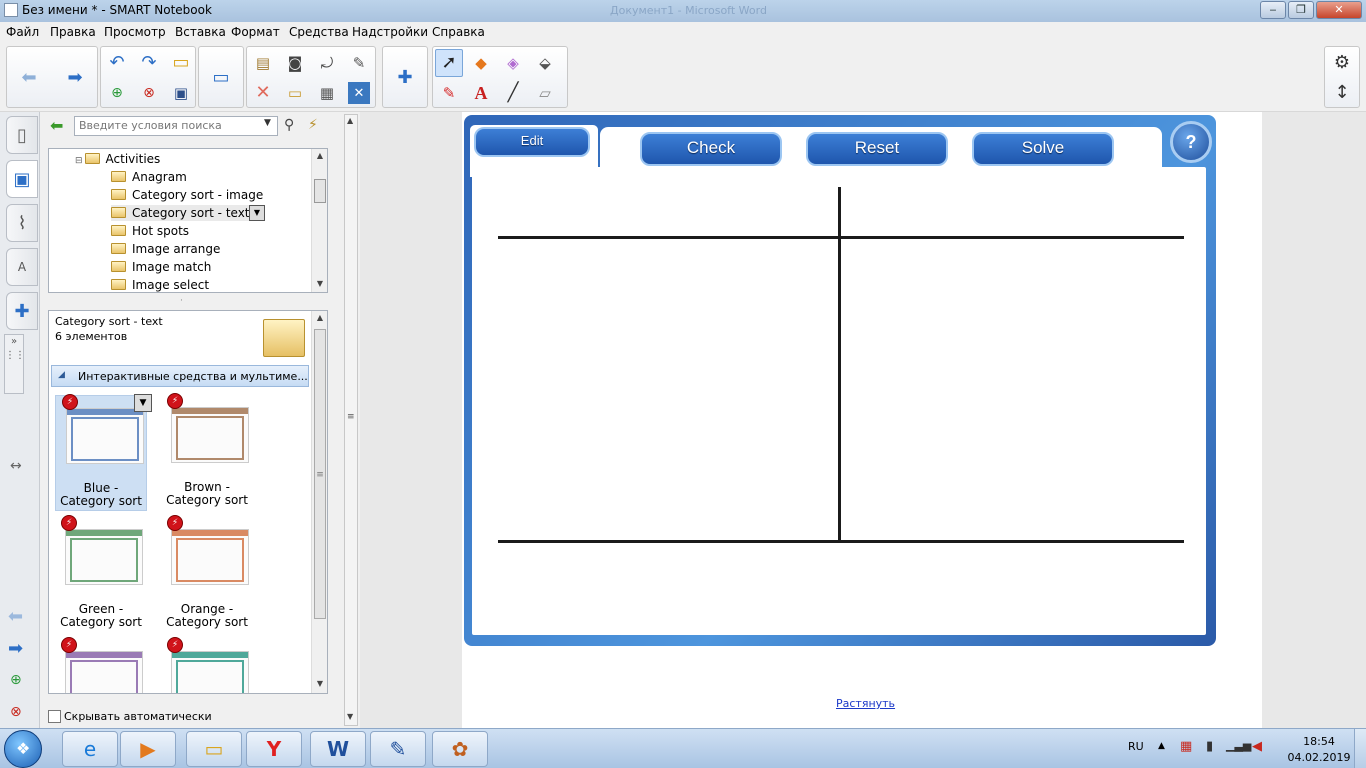  What do you see at coordinates (257, 213) in the screenshot?
I see `item-menu-icon: ▼` at bounding box center [257, 213].